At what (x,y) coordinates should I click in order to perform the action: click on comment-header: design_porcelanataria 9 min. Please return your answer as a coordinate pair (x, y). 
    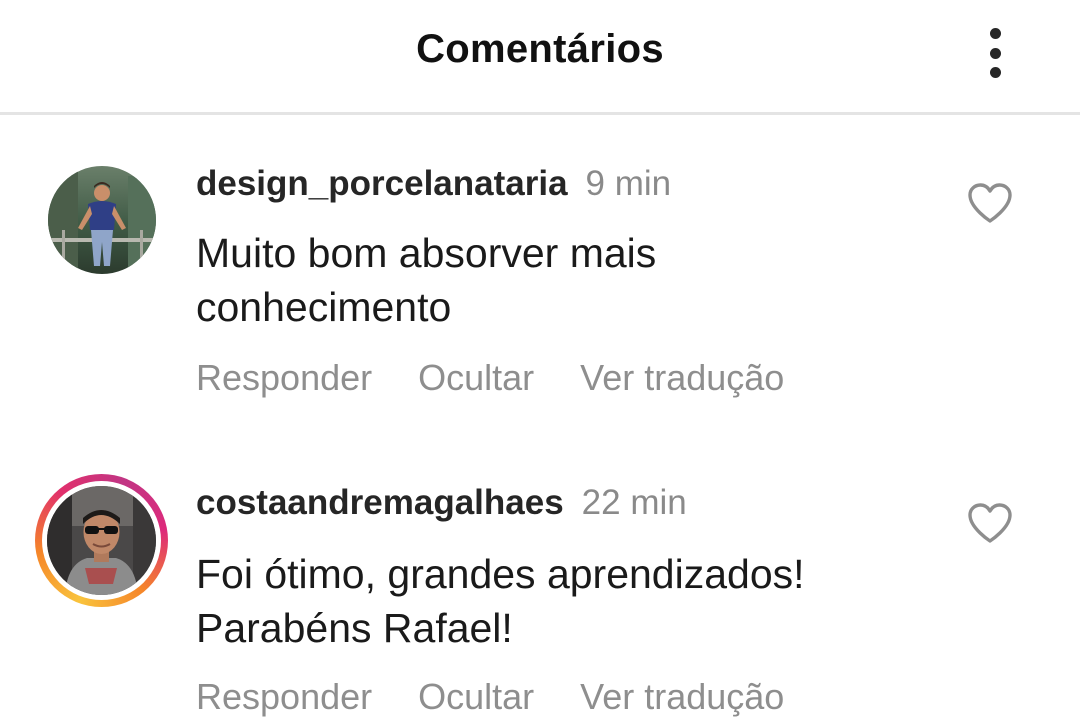
    Looking at the image, I should click on (433, 184).